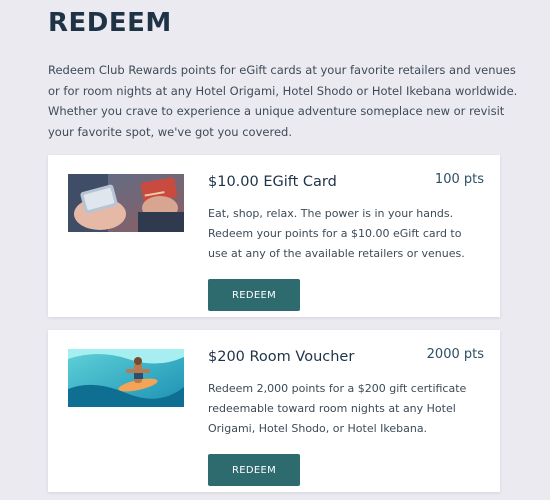 This screenshot has height=500, width=550. Describe the element at coordinates (126, 203) in the screenshot. I see `egift-card-image` at that location.